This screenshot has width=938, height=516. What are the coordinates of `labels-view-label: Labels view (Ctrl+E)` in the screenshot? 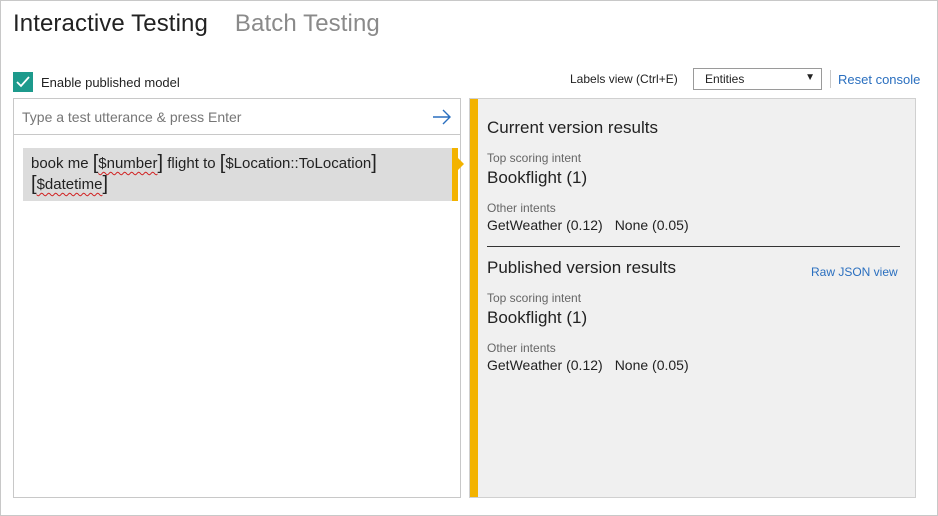 It's located at (624, 79).